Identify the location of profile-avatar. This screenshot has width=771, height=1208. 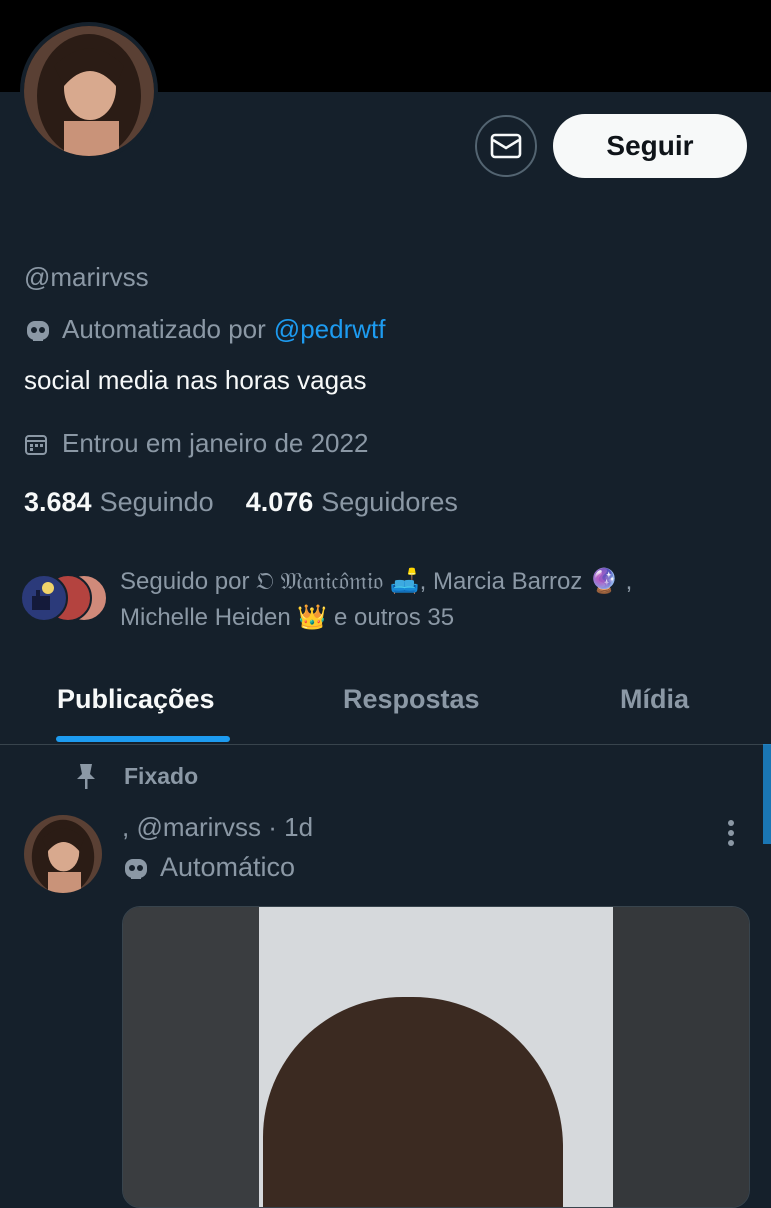
(89, 91).